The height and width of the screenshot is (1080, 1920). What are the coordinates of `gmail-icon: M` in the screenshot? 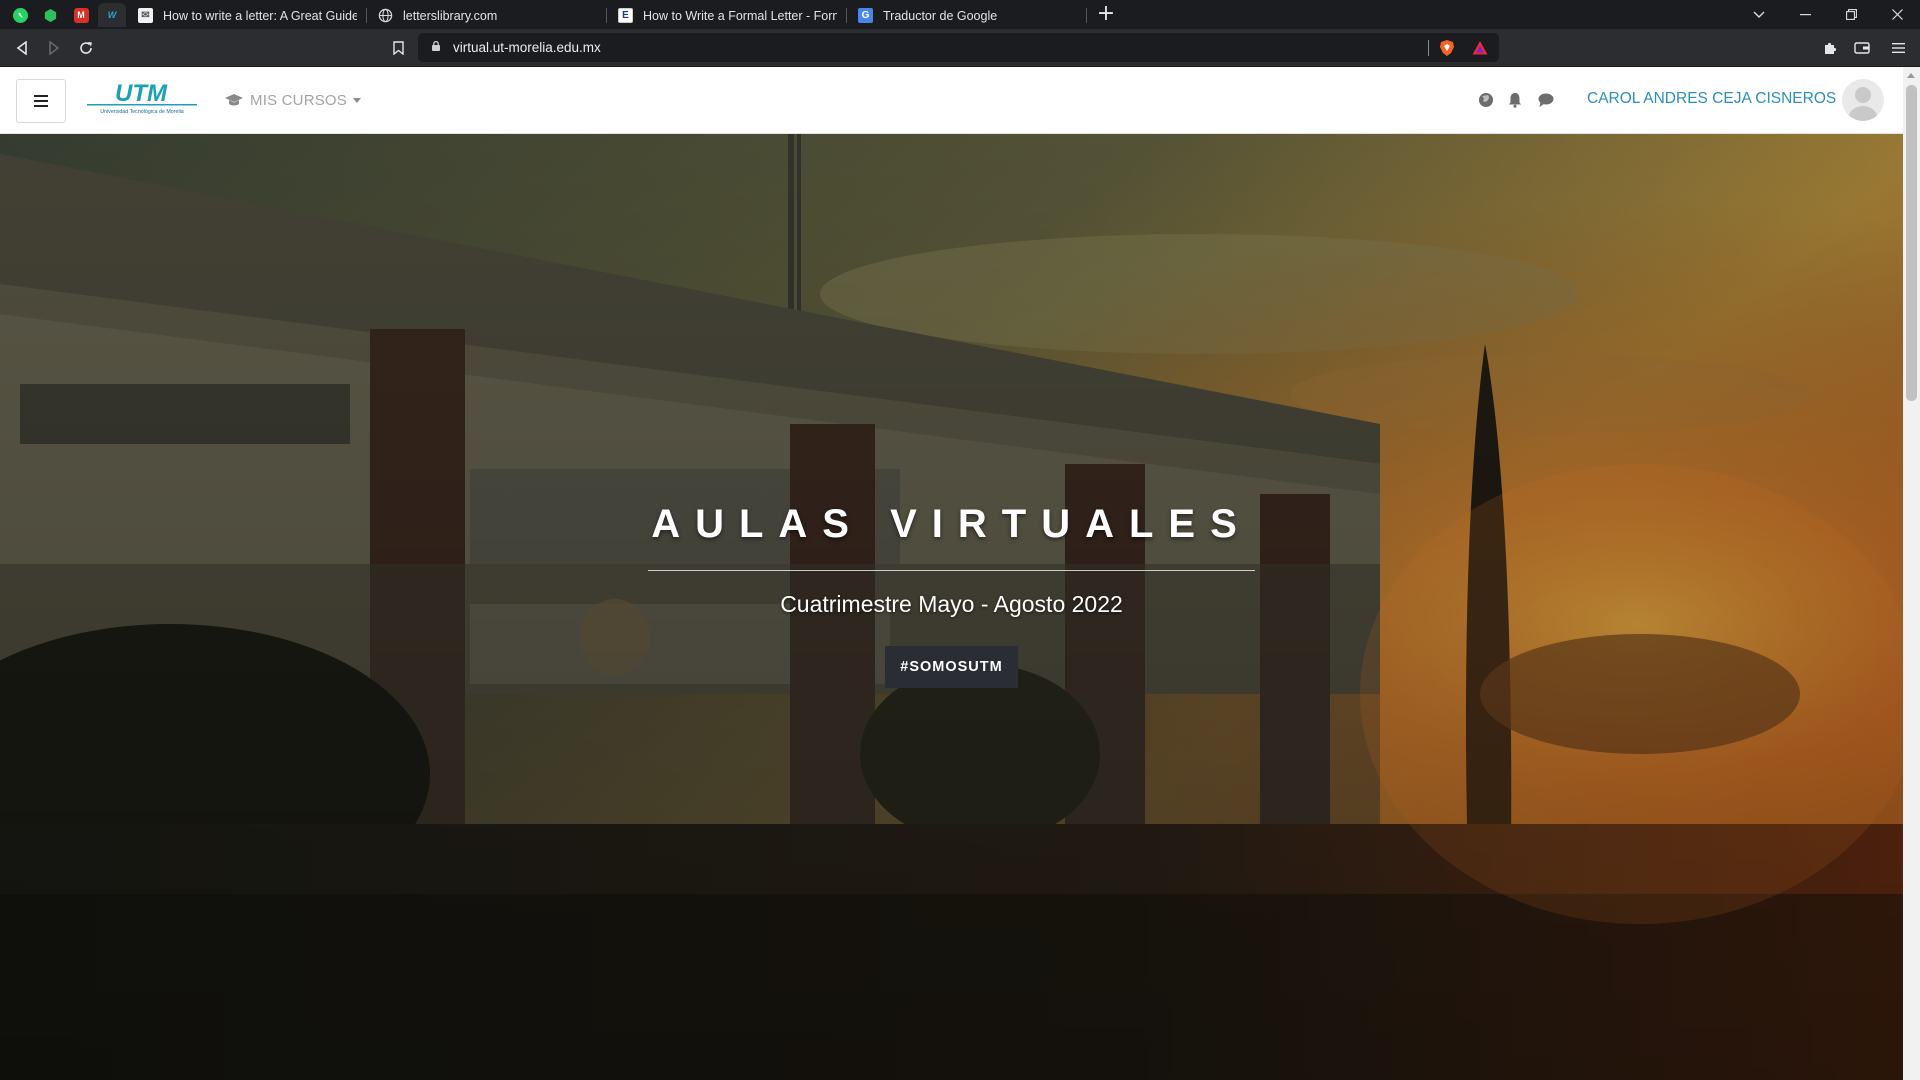 It's located at (81, 15).